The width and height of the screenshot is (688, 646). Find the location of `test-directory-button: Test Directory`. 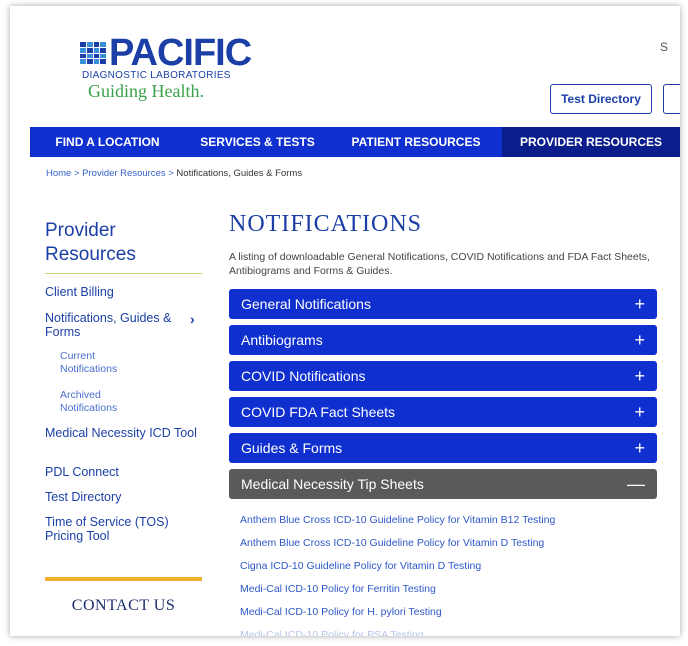

test-directory-button: Test Directory is located at coordinates (601, 99).